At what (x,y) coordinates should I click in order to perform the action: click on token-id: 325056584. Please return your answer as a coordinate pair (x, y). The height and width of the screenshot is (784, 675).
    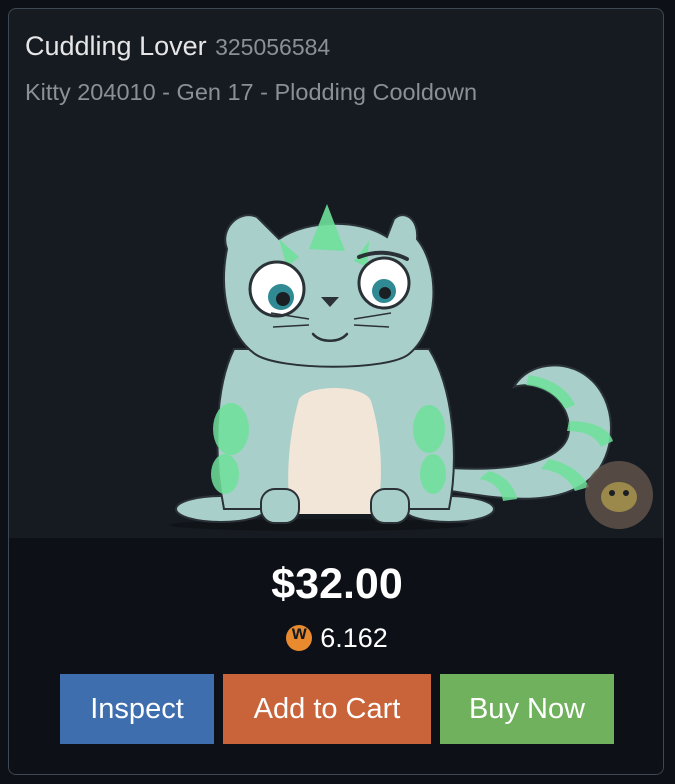
    Looking at the image, I should click on (273, 47).